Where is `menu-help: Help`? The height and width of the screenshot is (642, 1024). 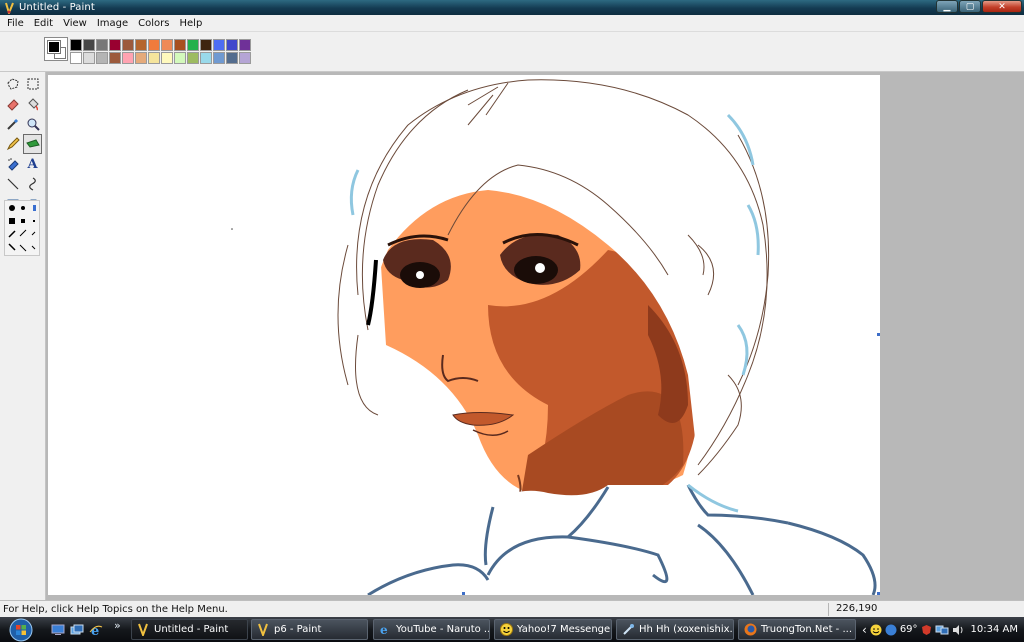
menu-help: Help is located at coordinates (191, 23).